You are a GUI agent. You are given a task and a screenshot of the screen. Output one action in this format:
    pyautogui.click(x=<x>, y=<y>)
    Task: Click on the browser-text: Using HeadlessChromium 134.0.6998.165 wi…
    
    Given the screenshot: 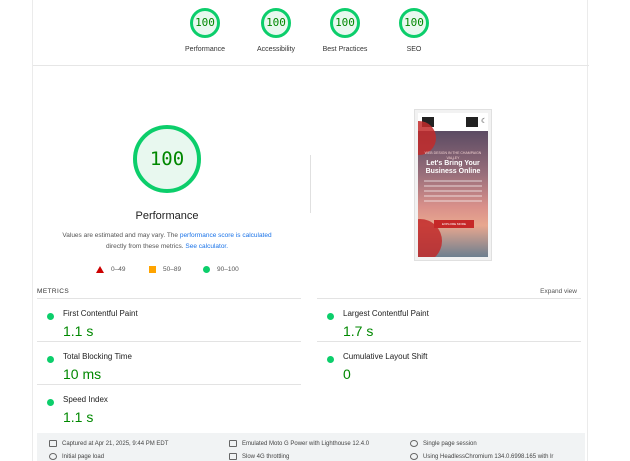 What is the action you would take?
    pyautogui.click(x=488, y=456)
    